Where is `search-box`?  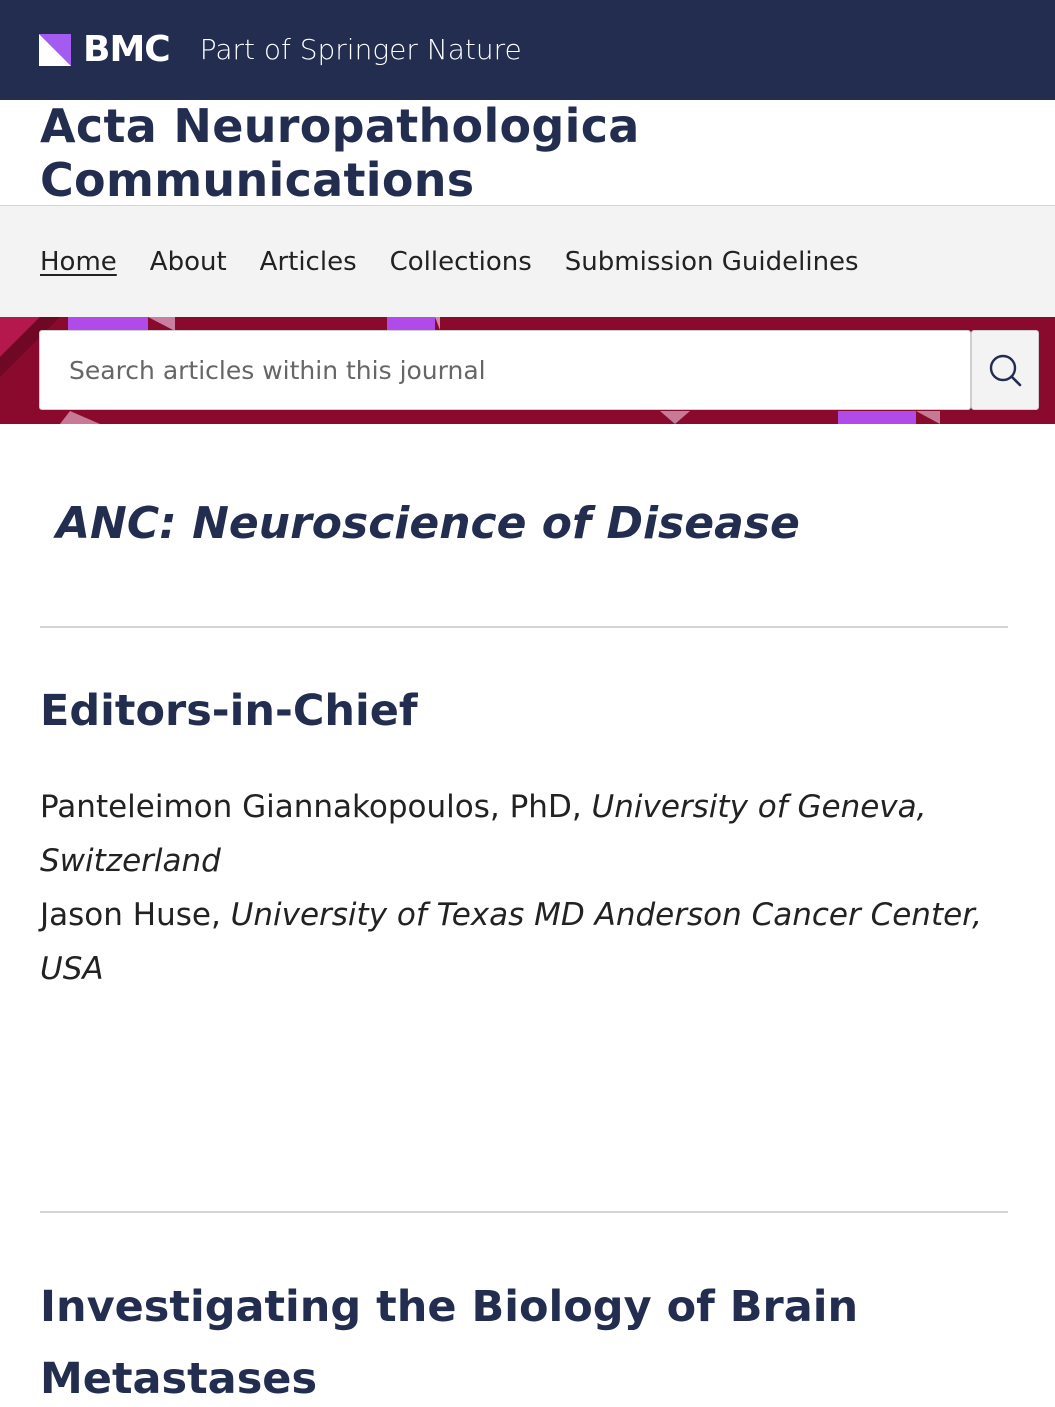 search-box is located at coordinates (505, 370).